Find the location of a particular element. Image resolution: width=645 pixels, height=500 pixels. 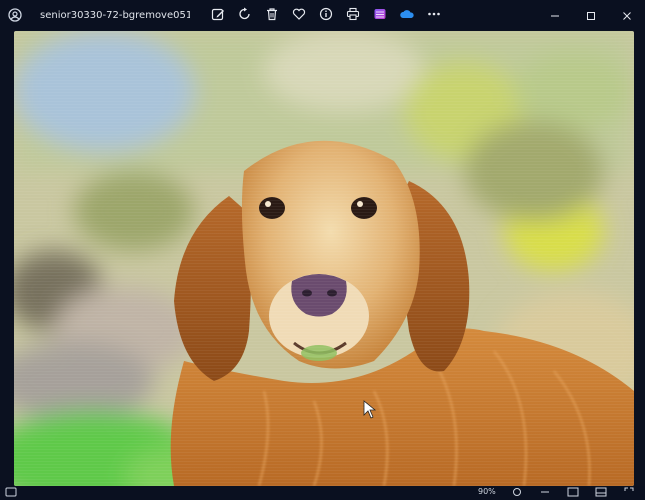

delete-button is located at coordinates (272, 15).